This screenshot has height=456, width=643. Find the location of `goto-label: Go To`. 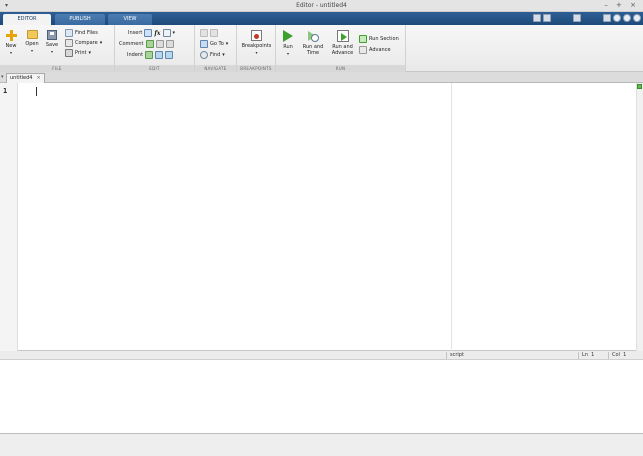

goto-label: Go To is located at coordinates (217, 44).